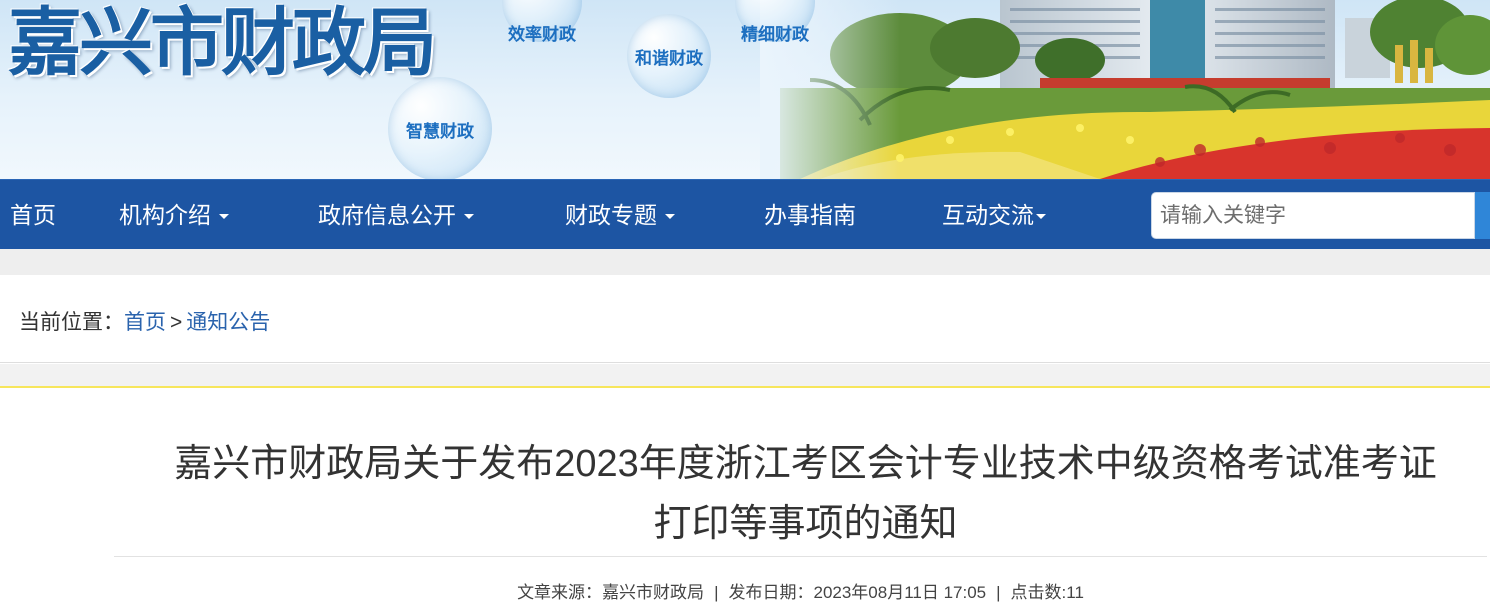  Describe the element at coordinates (222, 43) in the screenshot. I see `site-logo: 嘉兴市财政局` at that location.